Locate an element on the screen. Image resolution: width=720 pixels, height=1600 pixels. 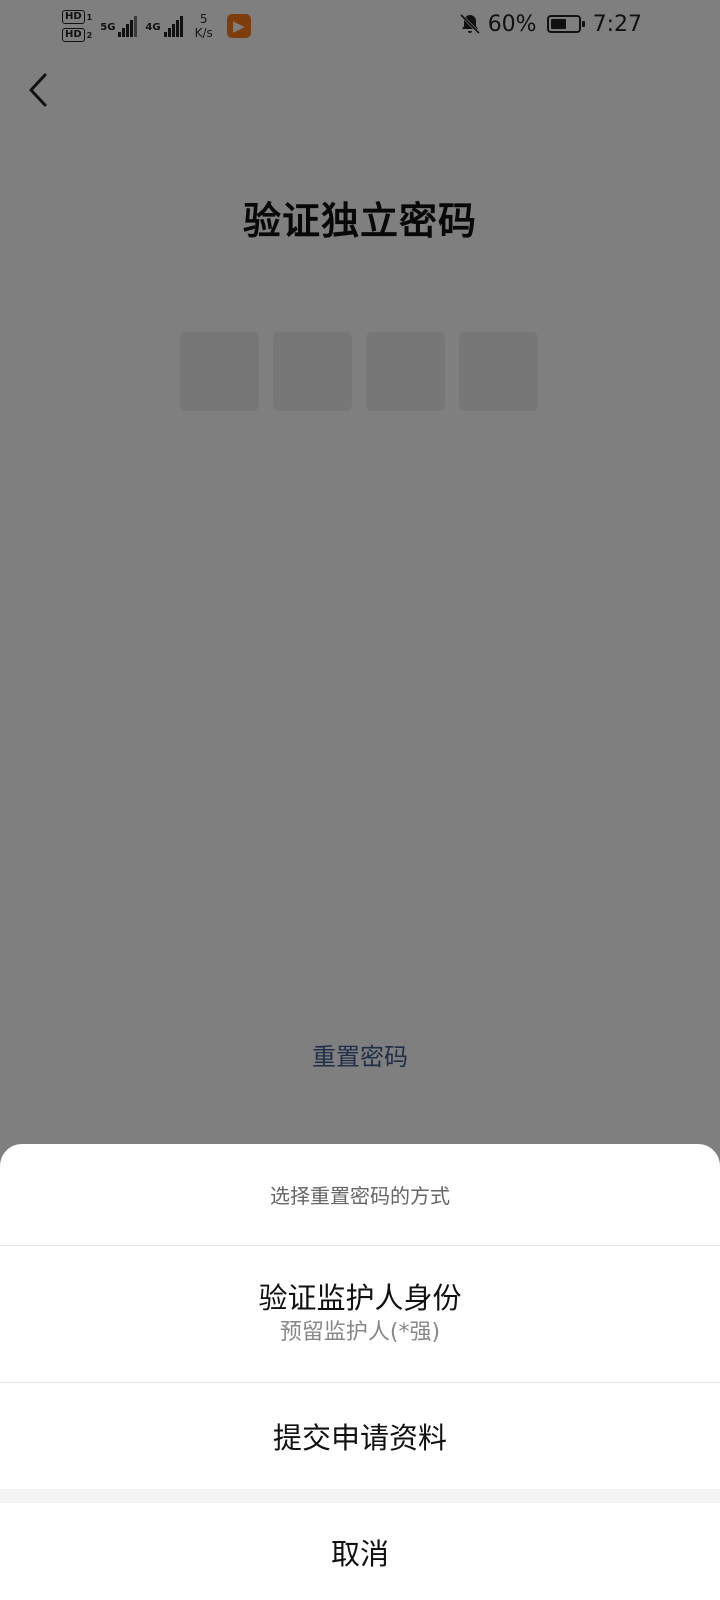
submit-materials-label: 提交申请资料 is located at coordinates (359, 1438).